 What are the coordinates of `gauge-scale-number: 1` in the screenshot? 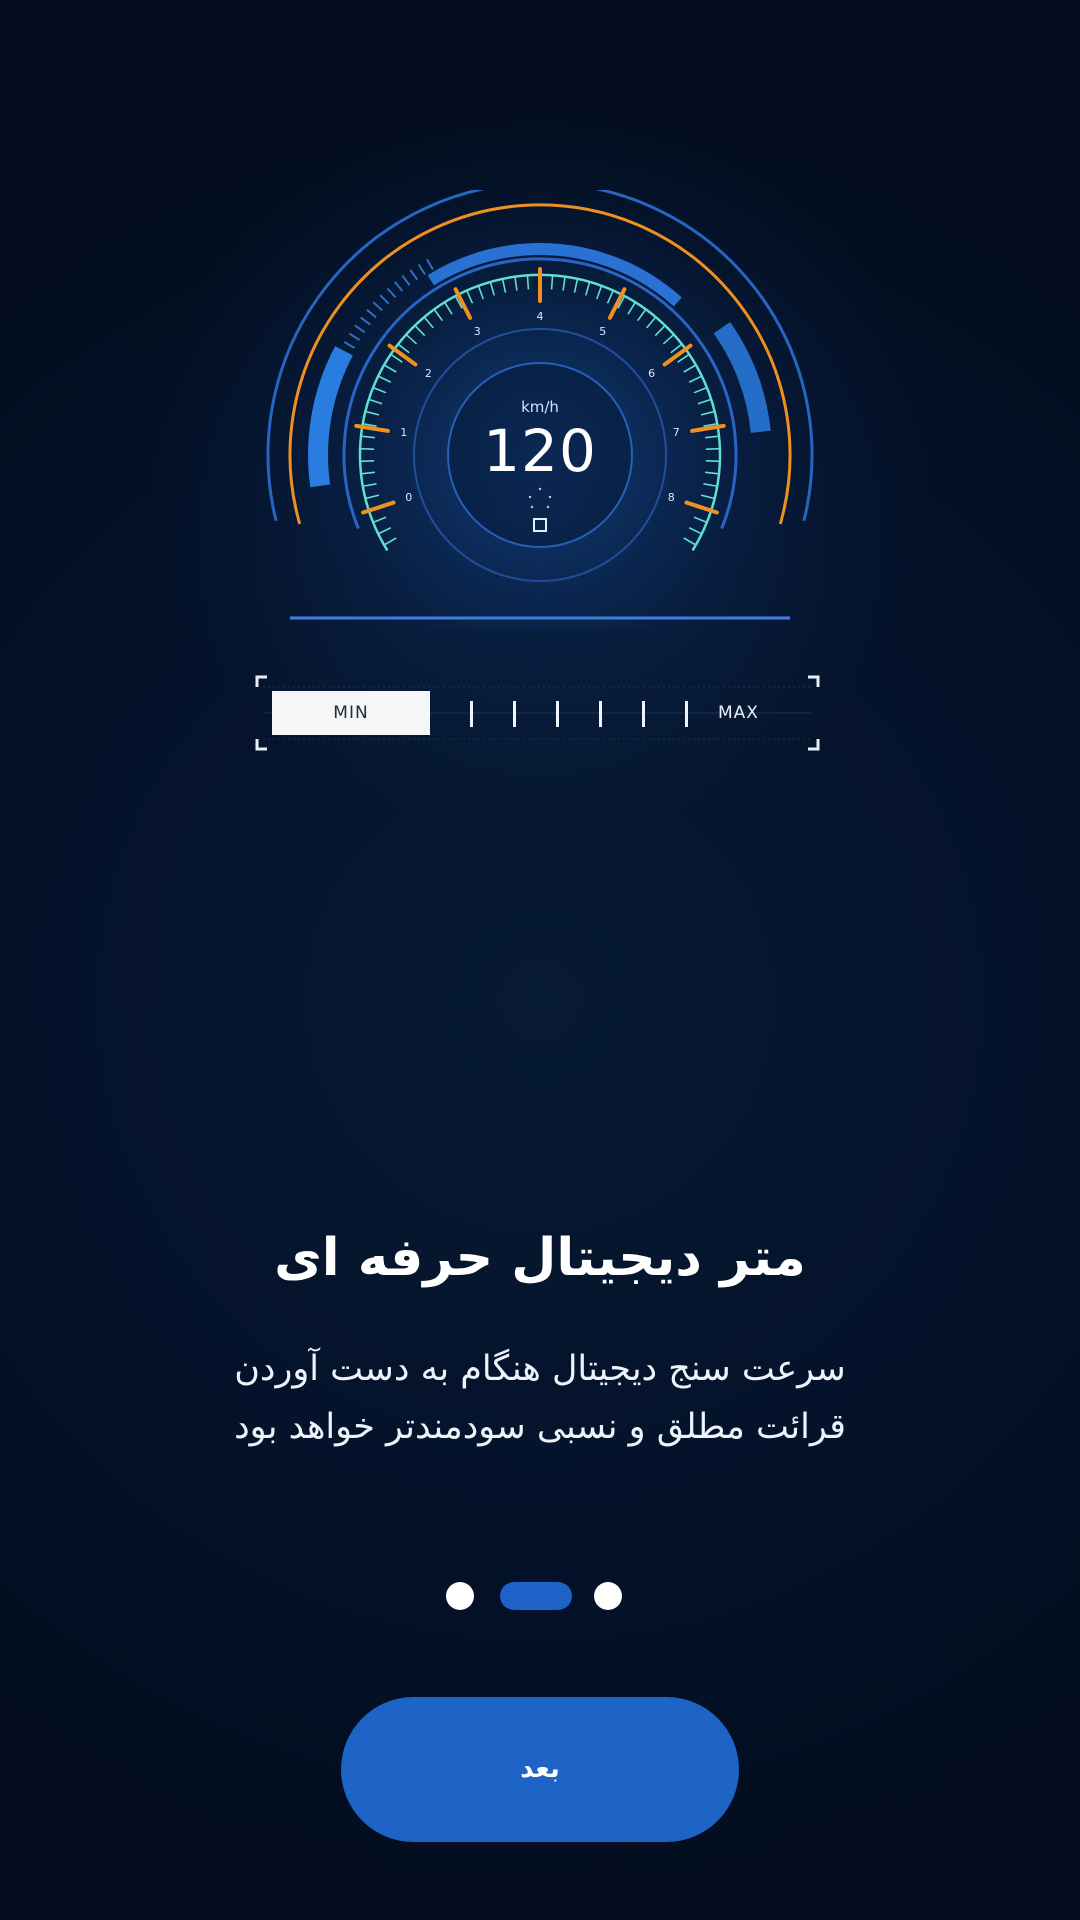 It's located at (404, 433).